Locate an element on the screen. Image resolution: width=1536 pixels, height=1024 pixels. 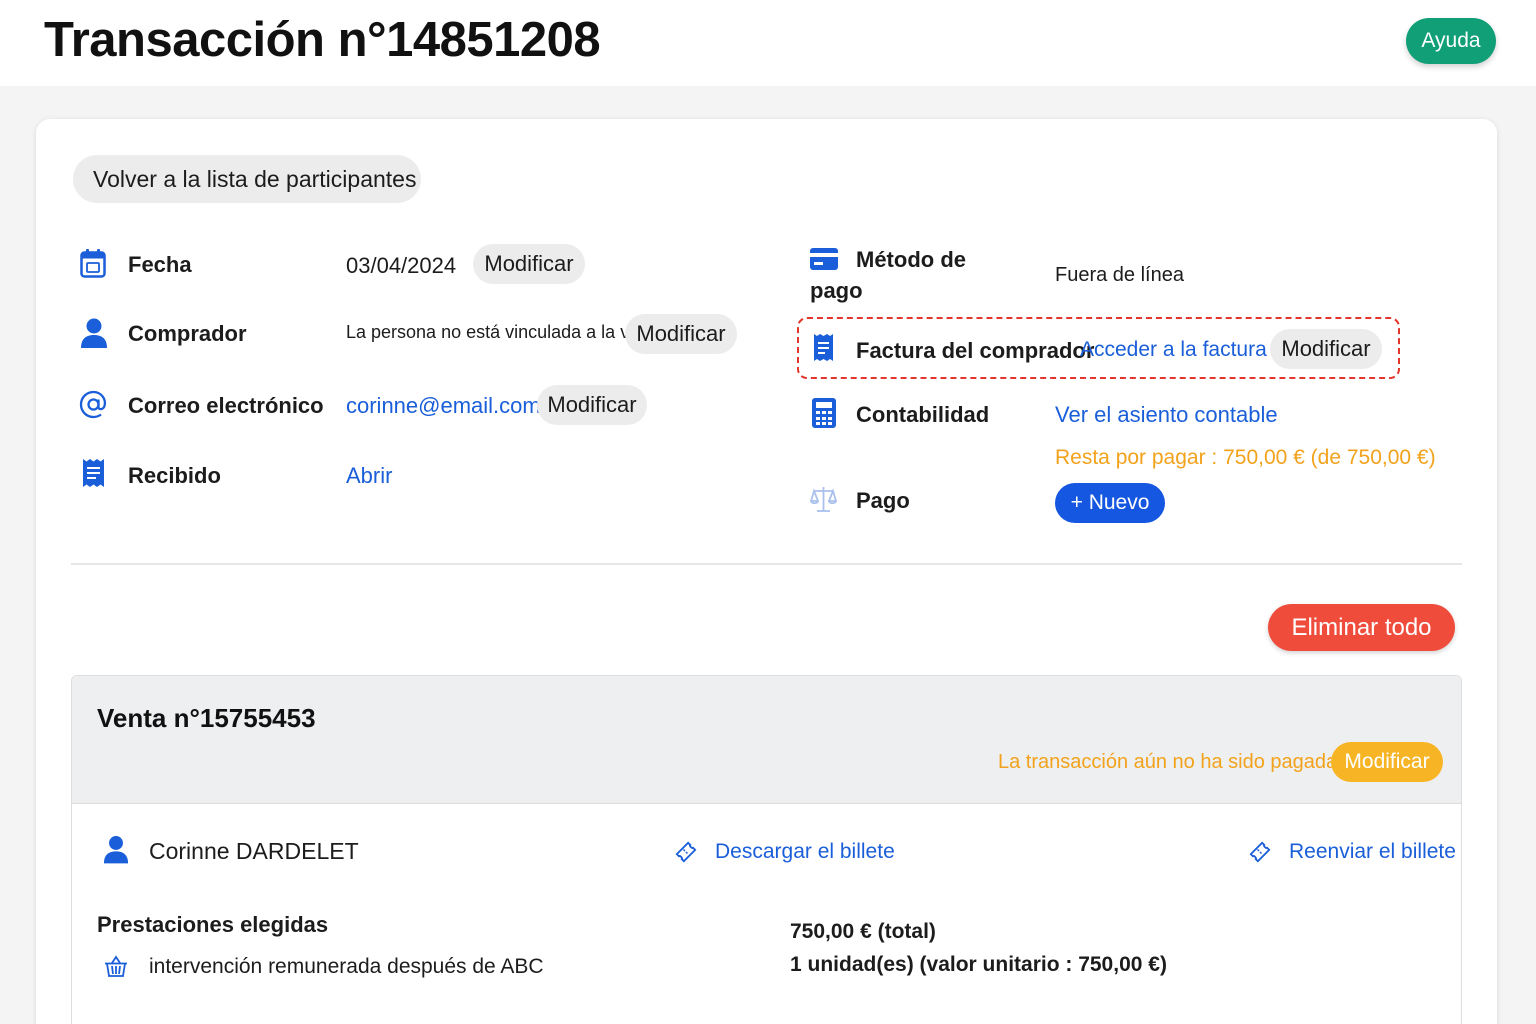
fecha-label: Fecha is located at coordinates (160, 264).